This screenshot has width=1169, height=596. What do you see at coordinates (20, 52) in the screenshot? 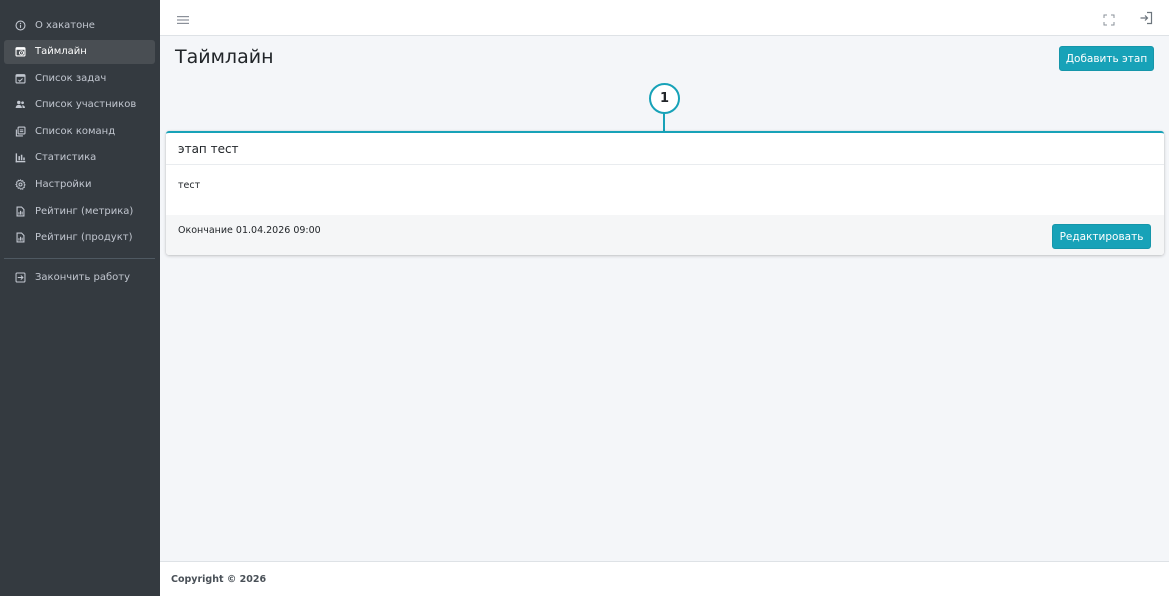
I see `calendar-clock-icon` at bounding box center [20, 52].